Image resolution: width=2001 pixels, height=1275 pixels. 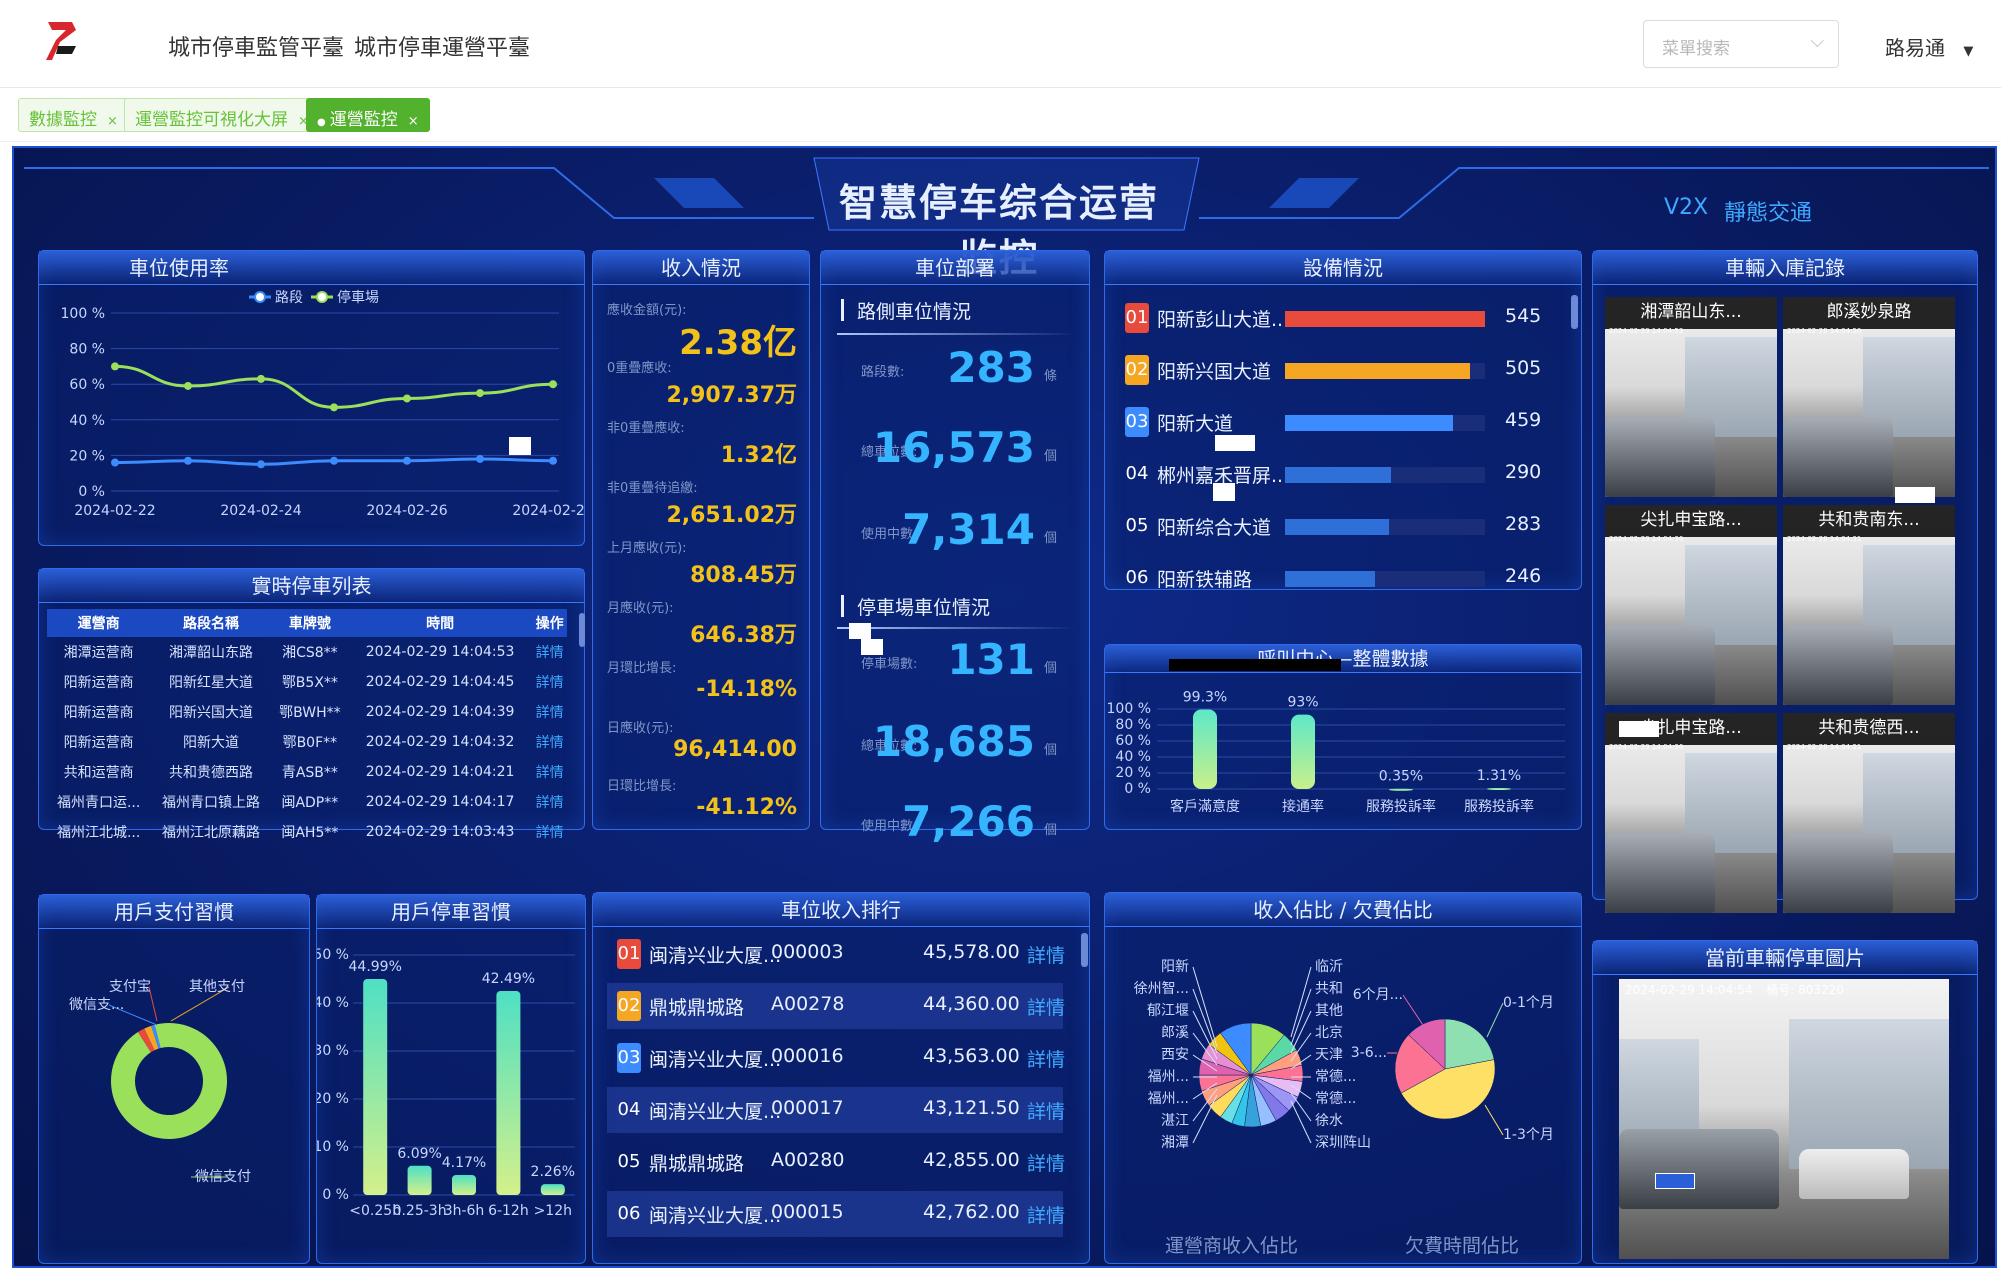 What do you see at coordinates (883, 372) in the screenshot?
I see `space-label: 路段數:` at bounding box center [883, 372].